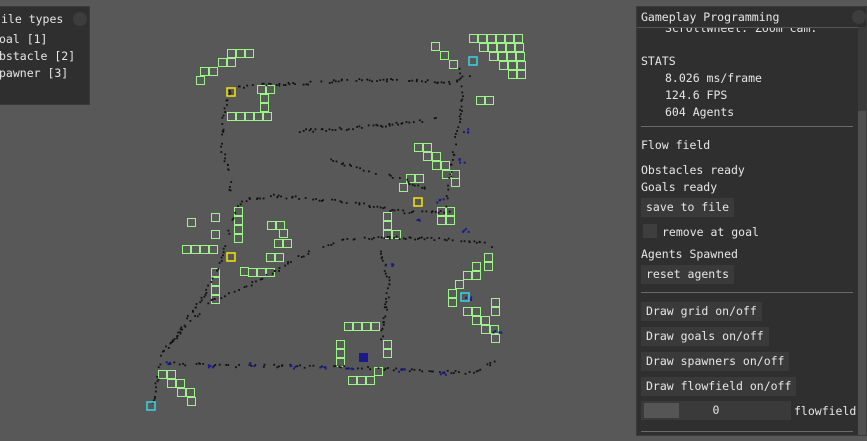 The height and width of the screenshot is (441, 867). I want to click on flowfield-slider: 0, so click(716, 410).